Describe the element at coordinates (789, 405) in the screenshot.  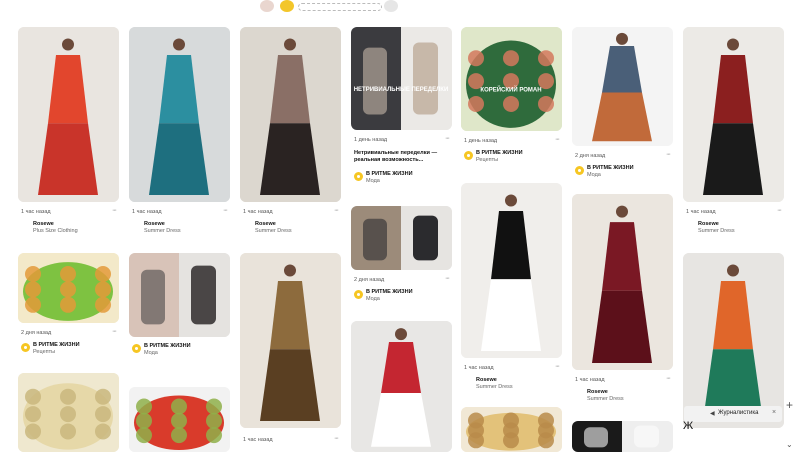
I see `add-button: +` at that location.